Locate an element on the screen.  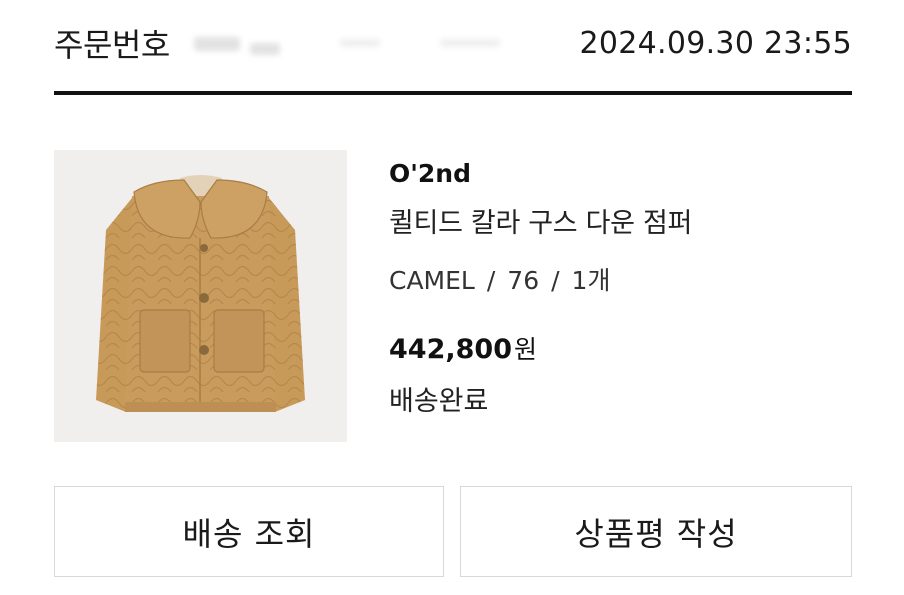
camel-quilted-jacket-image is located at coordinates (200, 293).